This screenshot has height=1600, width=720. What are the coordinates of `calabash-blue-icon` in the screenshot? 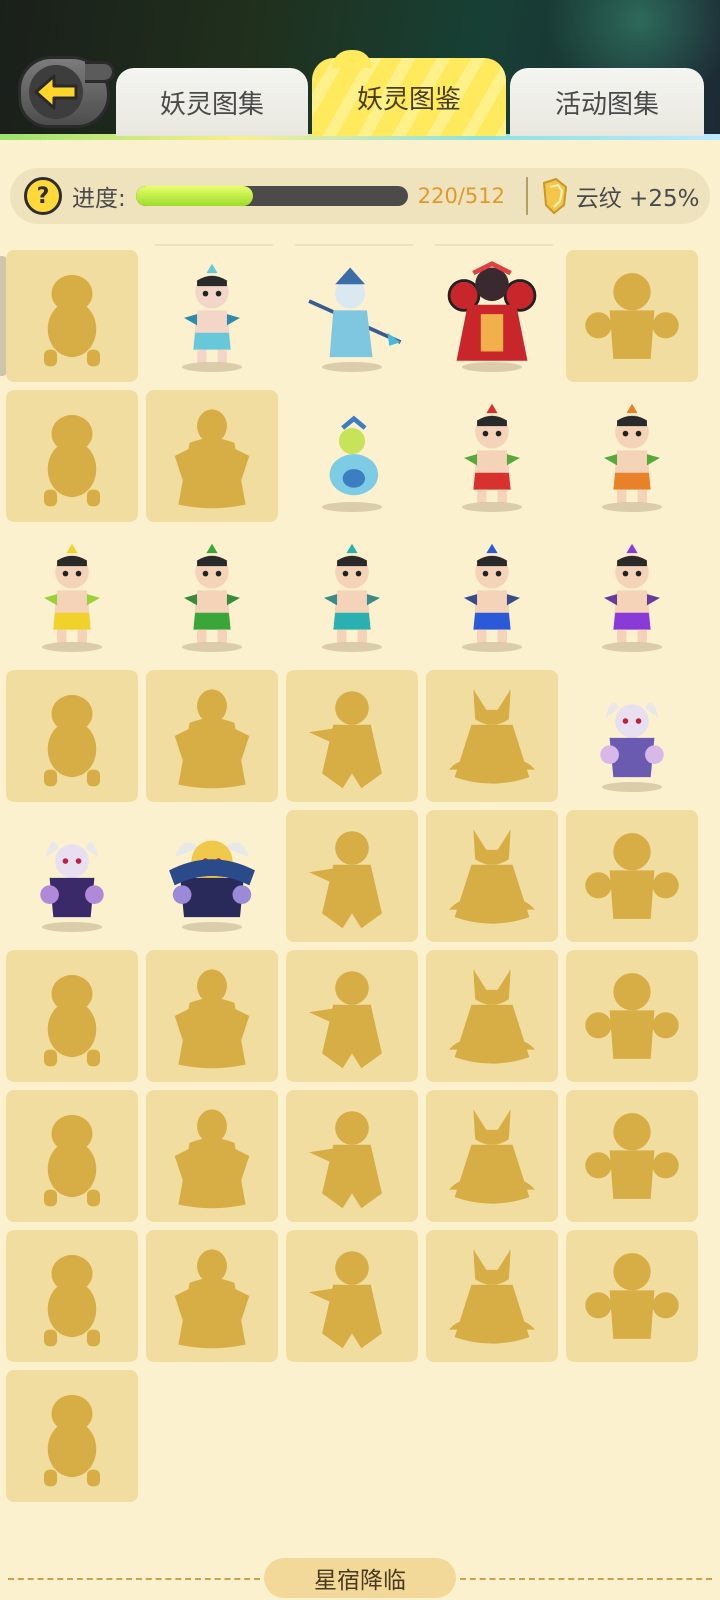 It's located at (492, 593).